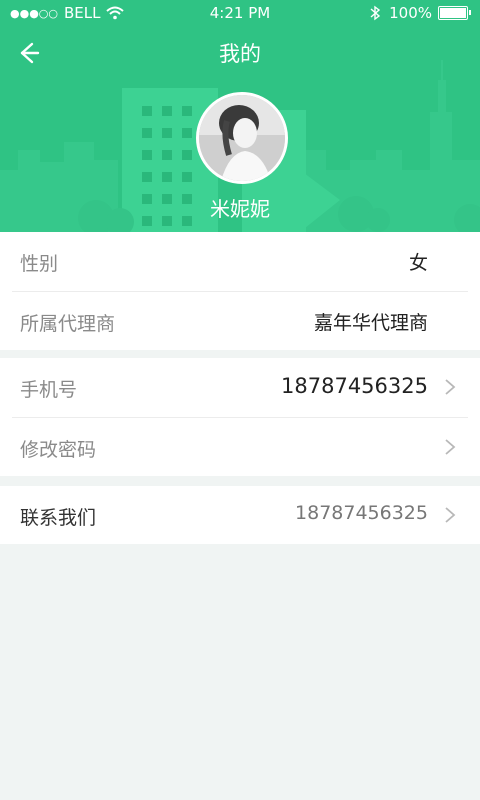 Image resolution: width=480 pixels, height=800 pixels. What do you see at coordinates (240, 321) in the screenshot?
I see `agent-row: 所属代理商 嘉年华代理商` at bounding box center [240, 321].